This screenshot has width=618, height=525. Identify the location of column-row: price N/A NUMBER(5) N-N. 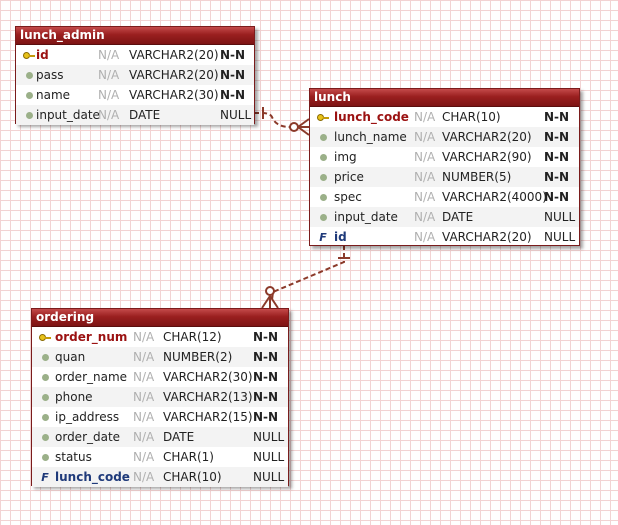
(444, 177).